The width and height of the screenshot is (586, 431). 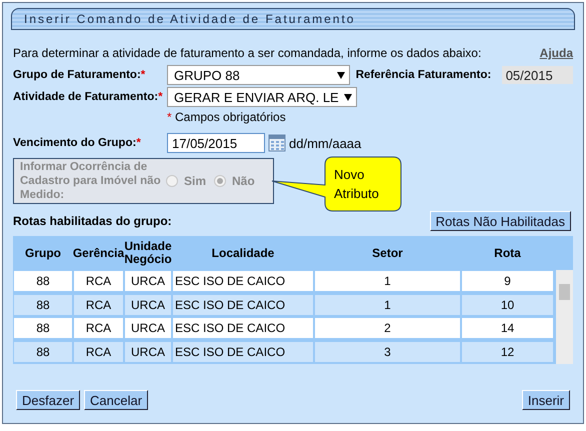 What do you see at coordinates (91, 181) in the screenshot?
I see `occurrence-label: Informar Ocorrência de Cadastro para Imóvel não Medido:` at bounding box center [91, 181].